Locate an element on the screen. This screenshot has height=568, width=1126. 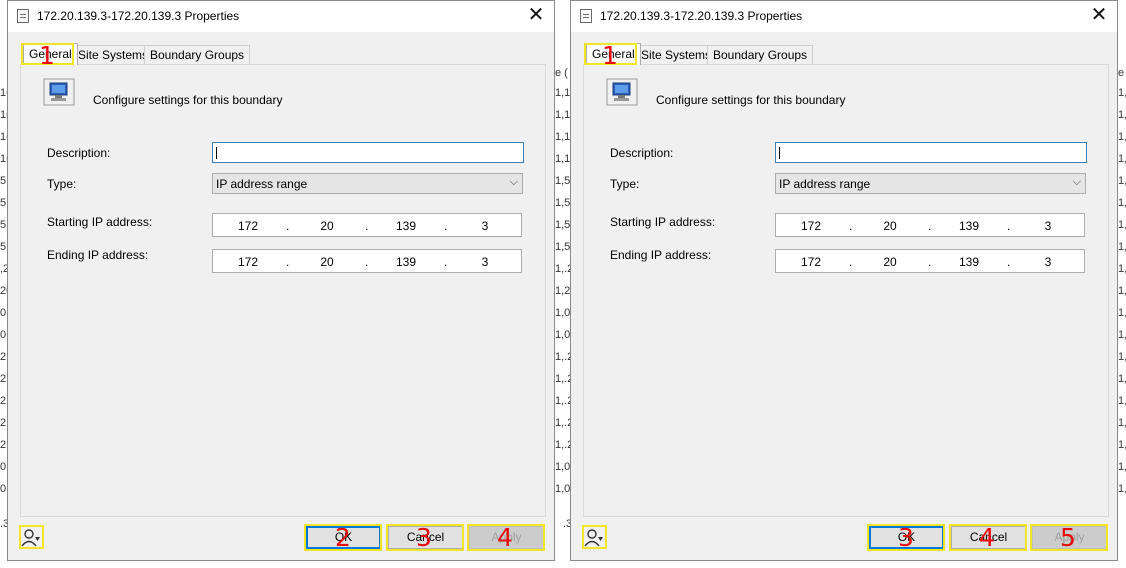
cancel-button-label: Cancel is located at coordinates (425, 537).